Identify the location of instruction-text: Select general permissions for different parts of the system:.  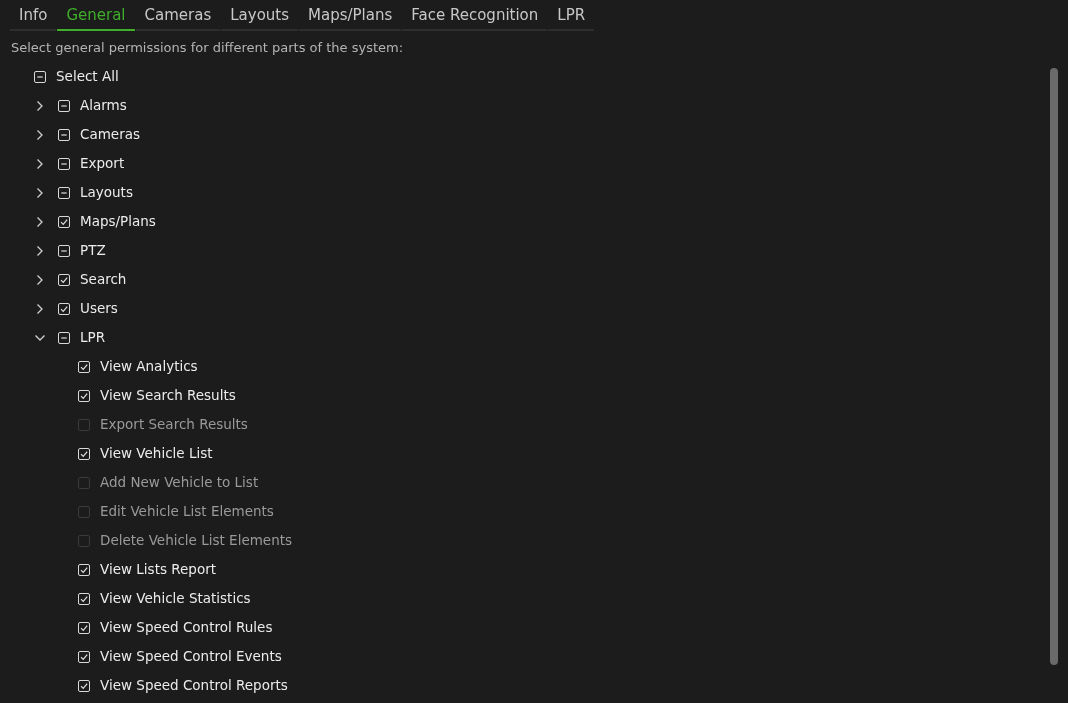
(208, 48).